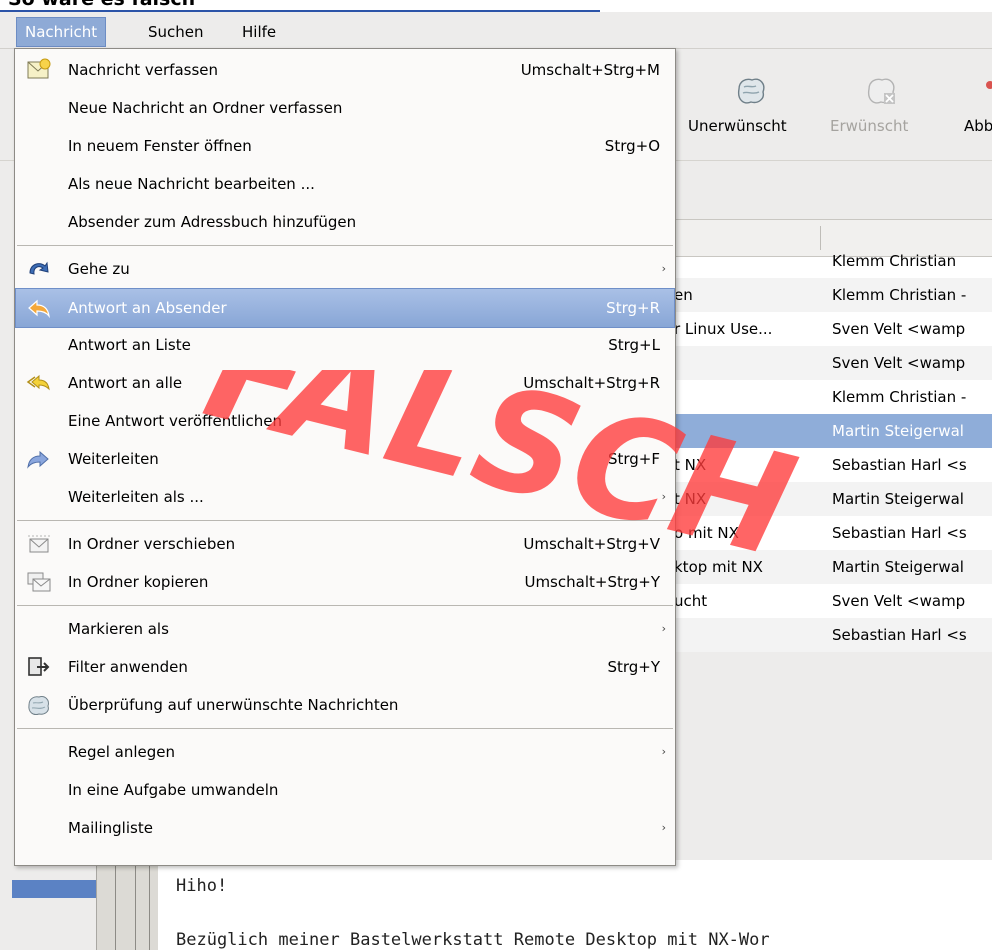 This screenshot has width=992, height=950. Describe the element at coordinates (590, 70) in the screenshot. I see `menu-item-accelerator: Umschalt+Strg+M` at that location.